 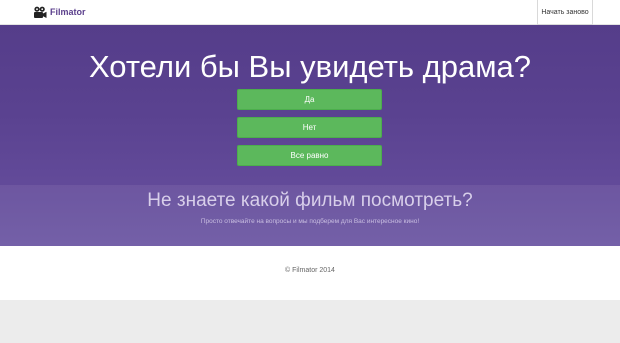 I want to click on answer-any-button: Все равно, so click(x=309, y=155).